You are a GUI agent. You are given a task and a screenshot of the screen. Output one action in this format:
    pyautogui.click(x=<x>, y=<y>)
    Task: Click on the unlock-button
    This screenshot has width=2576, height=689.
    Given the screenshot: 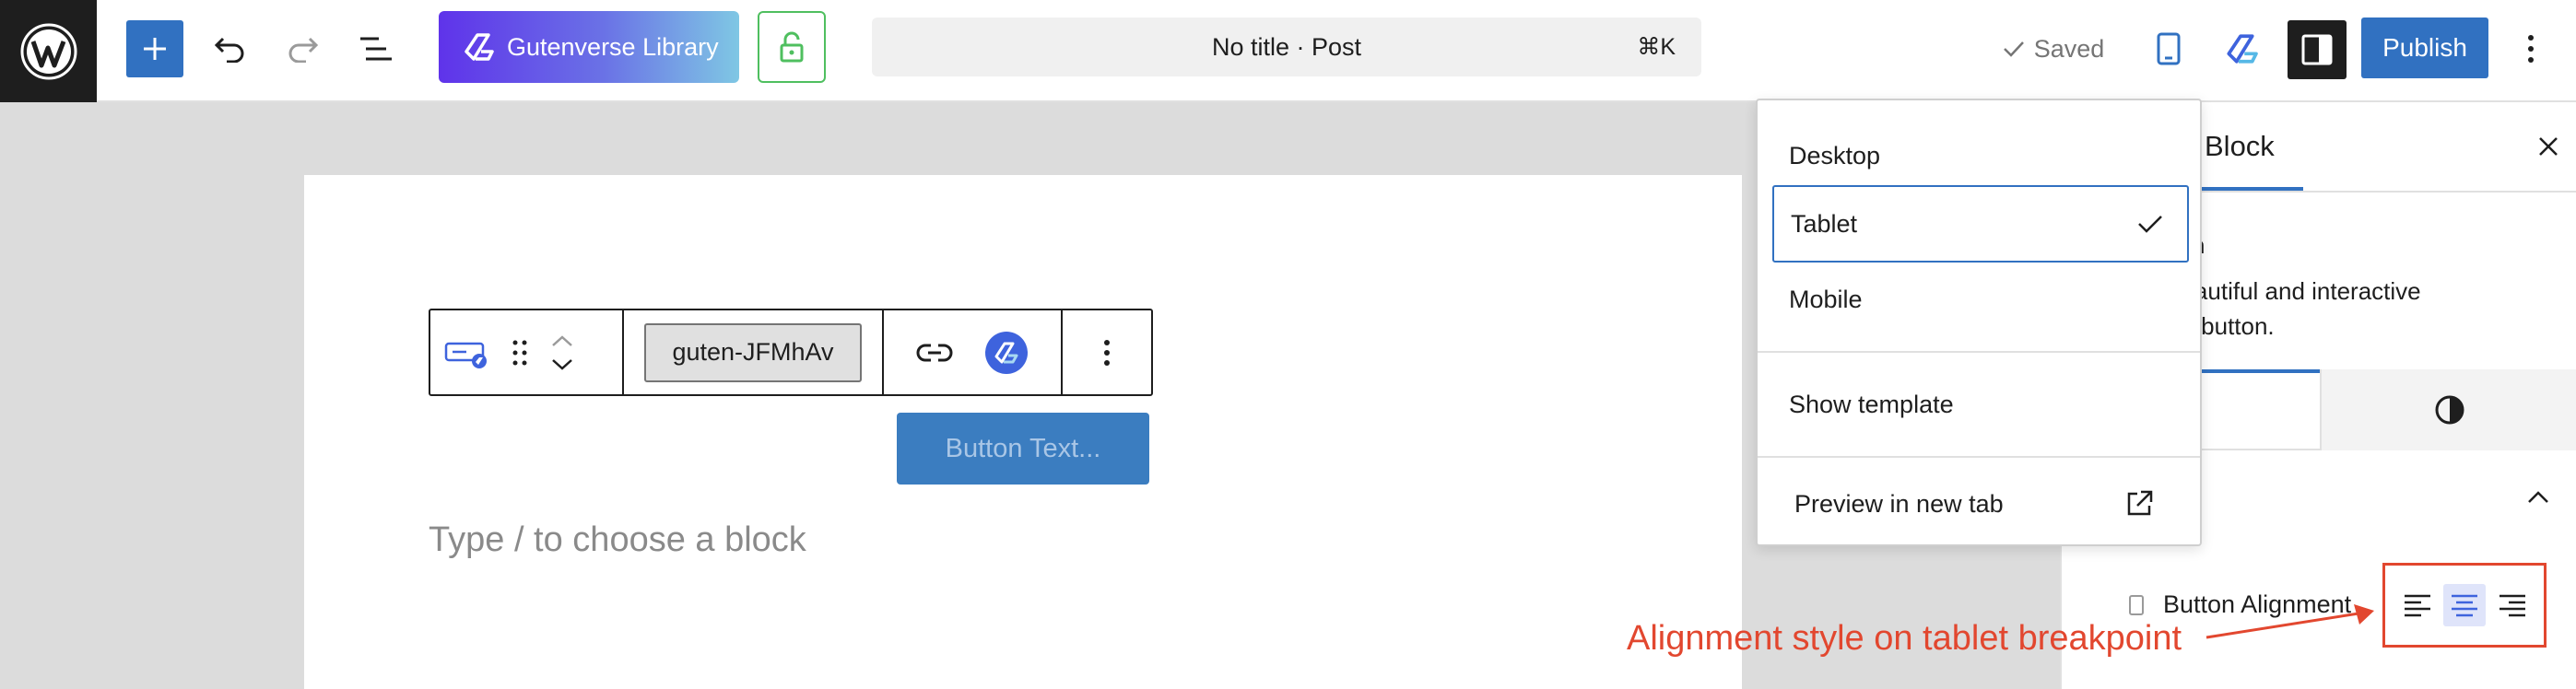 What is the action you would take?
    pyautogui.click(x=792, y=47)
    